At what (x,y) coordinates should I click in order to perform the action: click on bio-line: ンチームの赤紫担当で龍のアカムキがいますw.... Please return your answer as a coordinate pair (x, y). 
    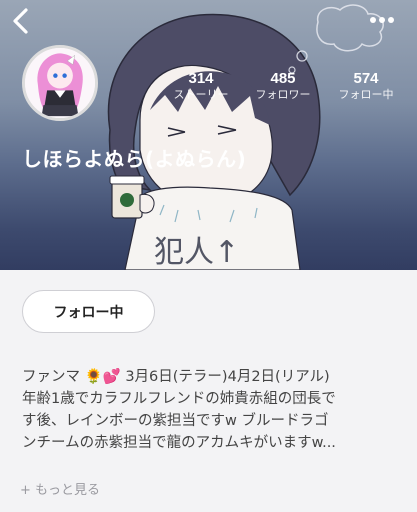
    Looking at the image, I should click on (179, 443).